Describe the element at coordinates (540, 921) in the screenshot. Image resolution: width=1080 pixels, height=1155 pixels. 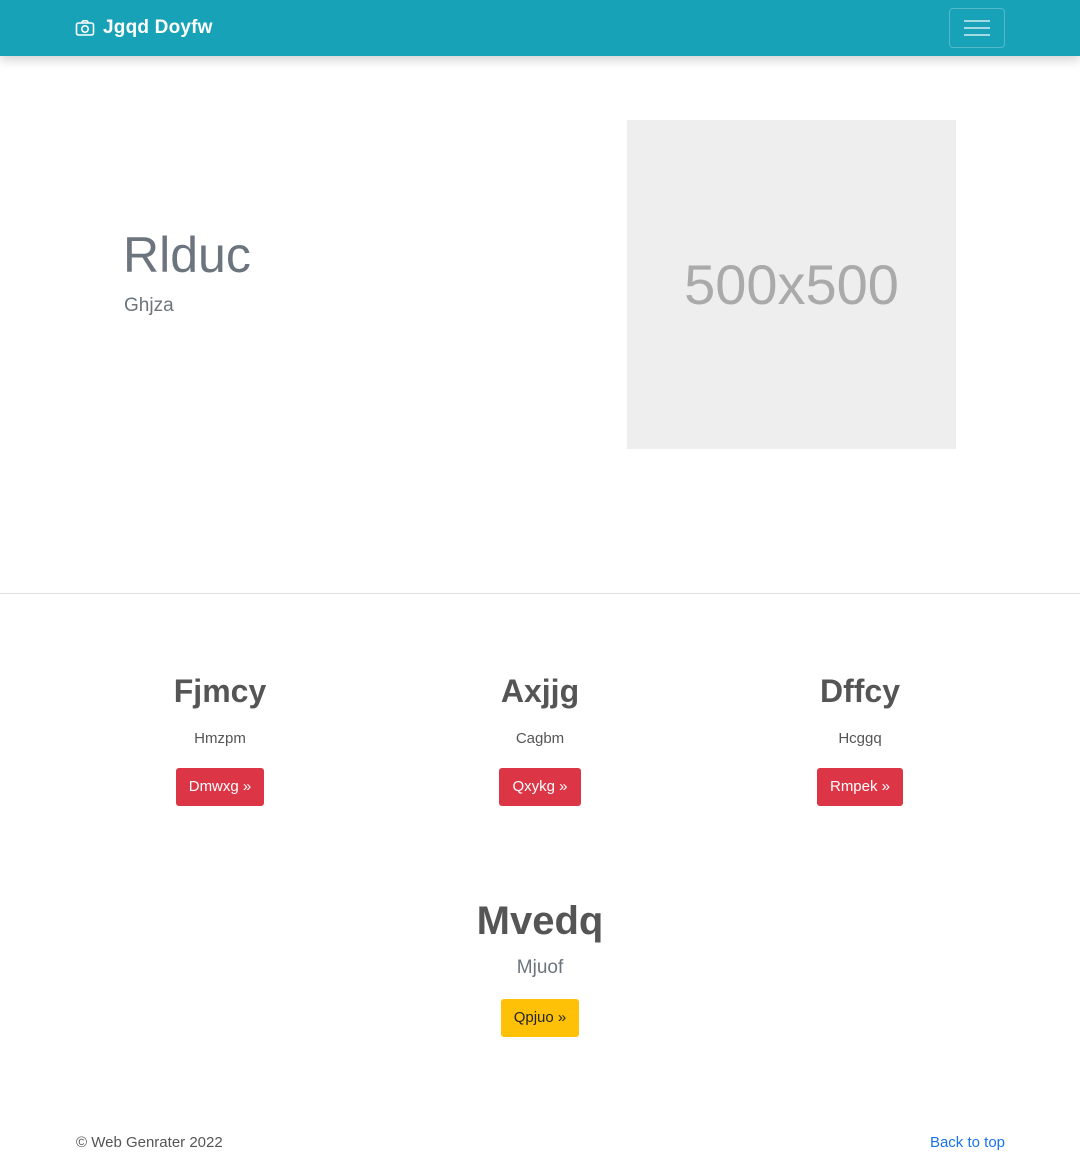
I see `cta-title: Mvedq` at that location.